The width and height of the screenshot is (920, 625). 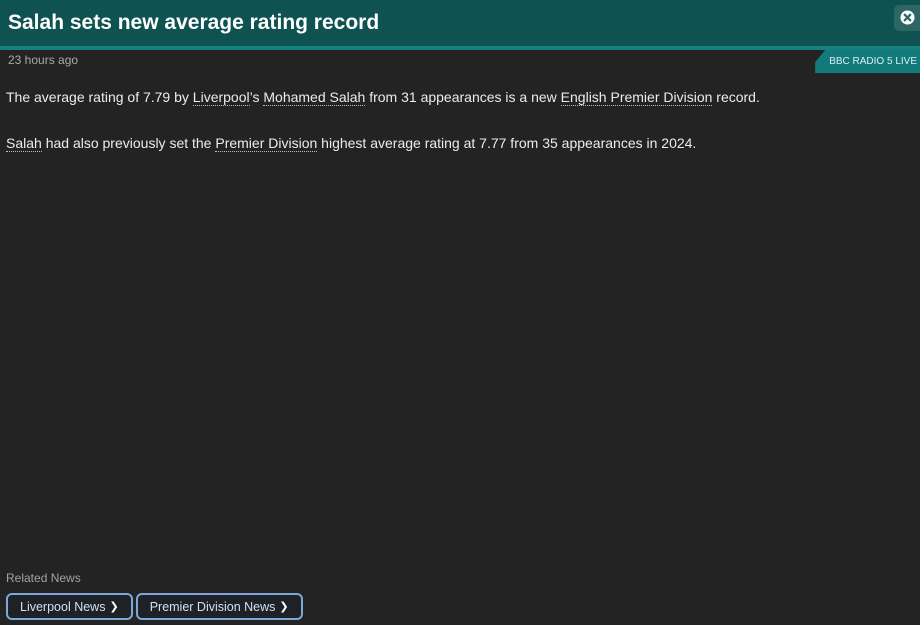 I want to click on related-news-heading: Related News, so click(x=43, y=578).